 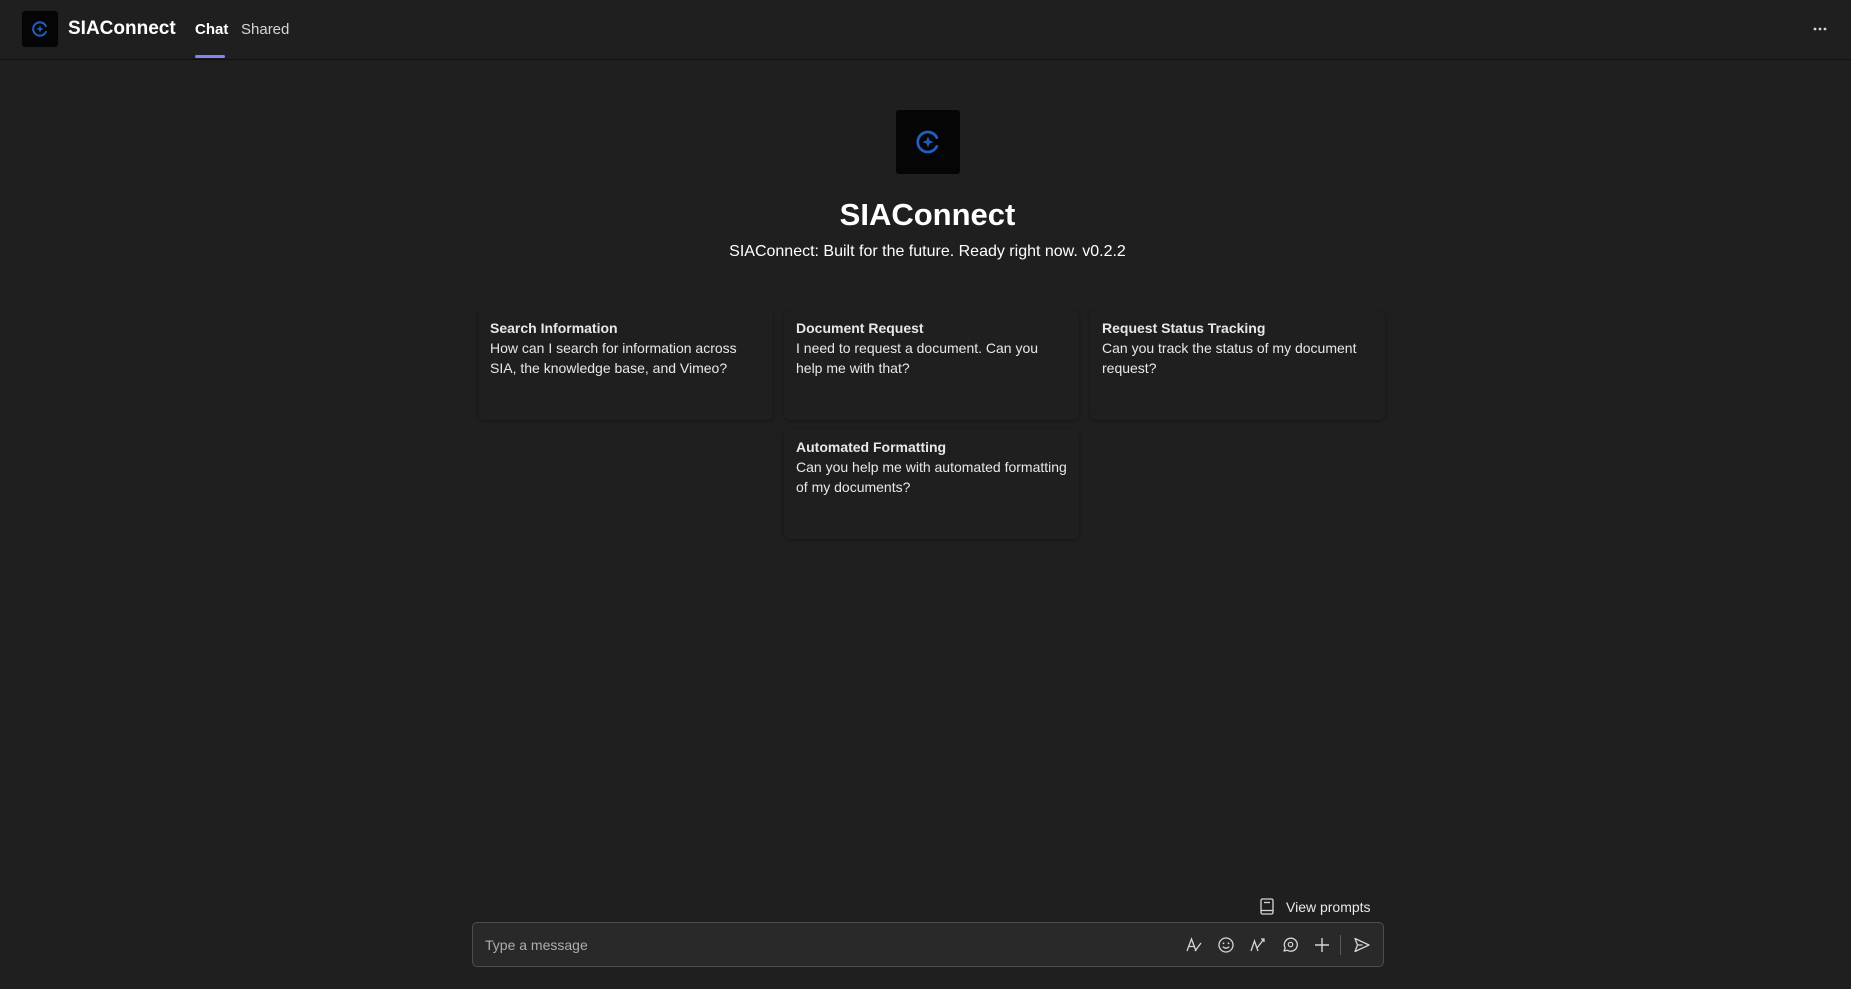 I want to click on send-icon, so click(x=1362, y=945).